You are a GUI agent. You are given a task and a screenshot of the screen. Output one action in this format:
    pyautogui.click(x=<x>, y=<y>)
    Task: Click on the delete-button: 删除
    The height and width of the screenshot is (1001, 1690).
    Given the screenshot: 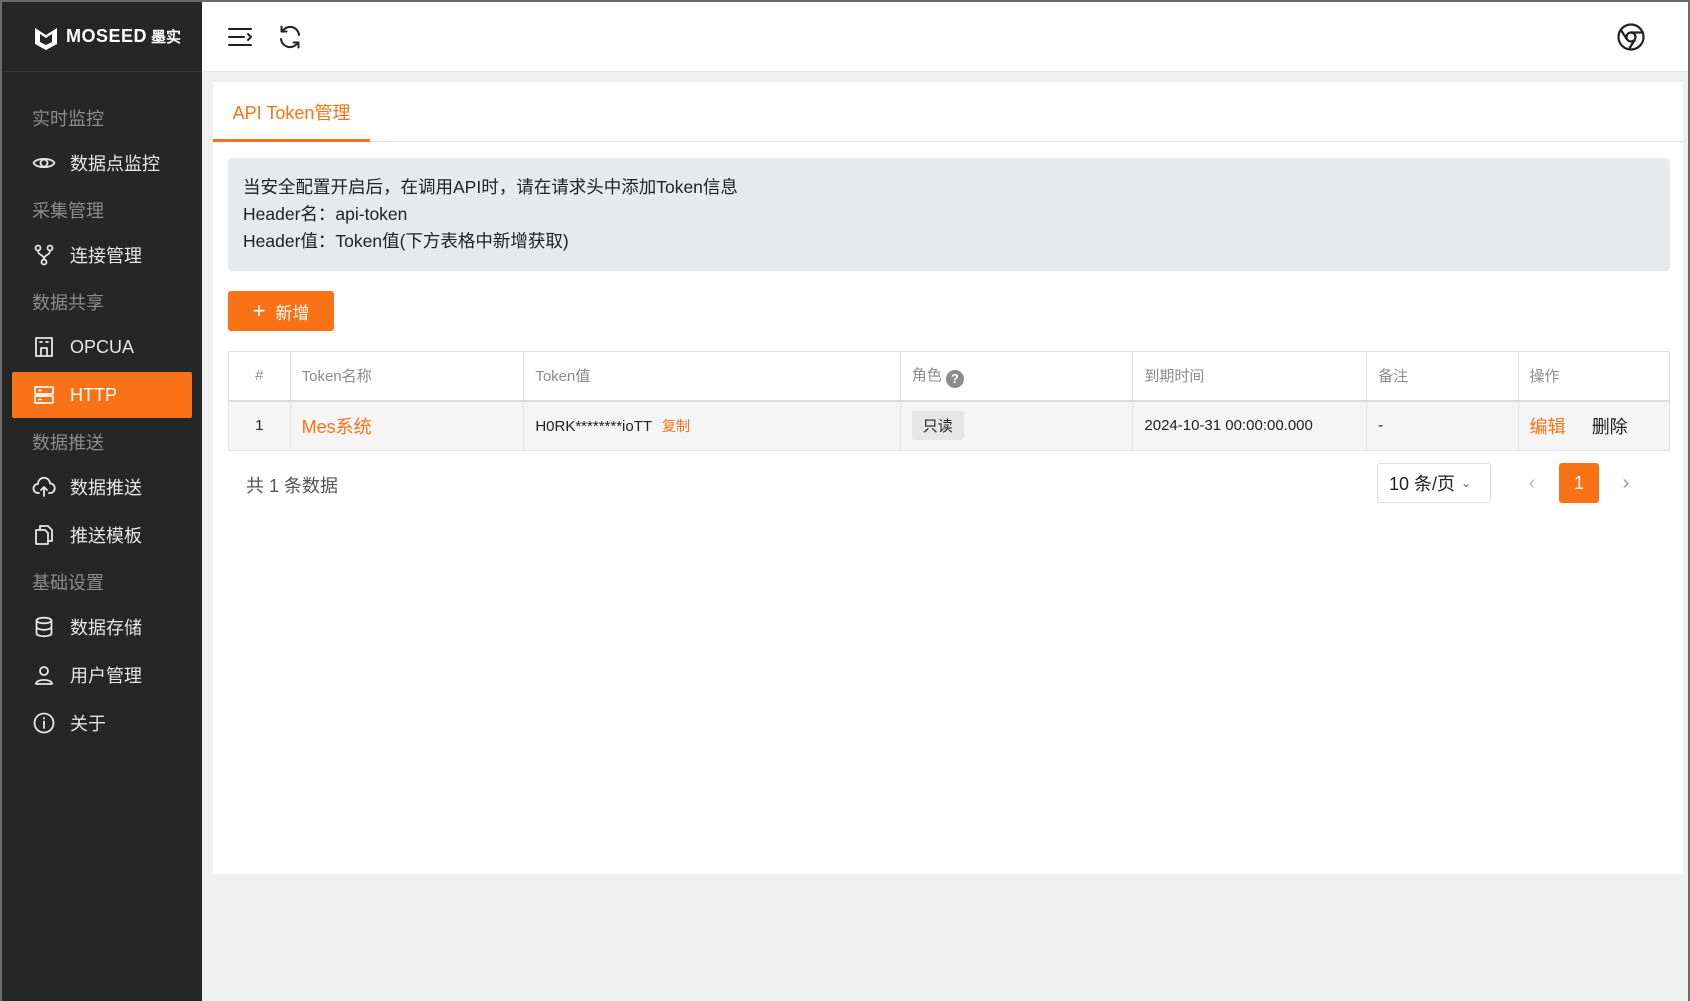 What is the action you would take?
    pyautogui.click(x=1610, y=427)
    